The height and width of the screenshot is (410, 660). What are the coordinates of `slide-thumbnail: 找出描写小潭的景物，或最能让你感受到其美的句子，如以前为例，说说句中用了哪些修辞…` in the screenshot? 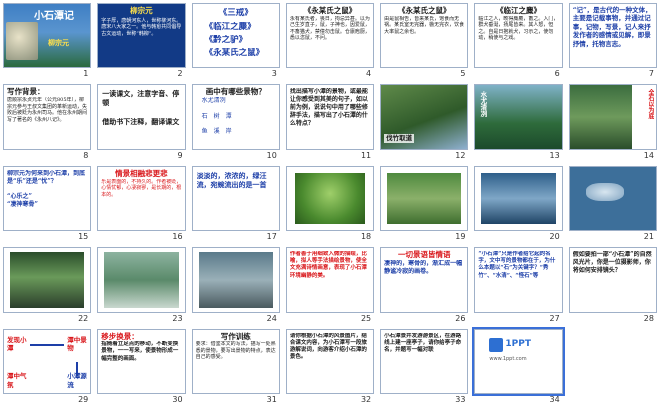 It's located at (330, 122).